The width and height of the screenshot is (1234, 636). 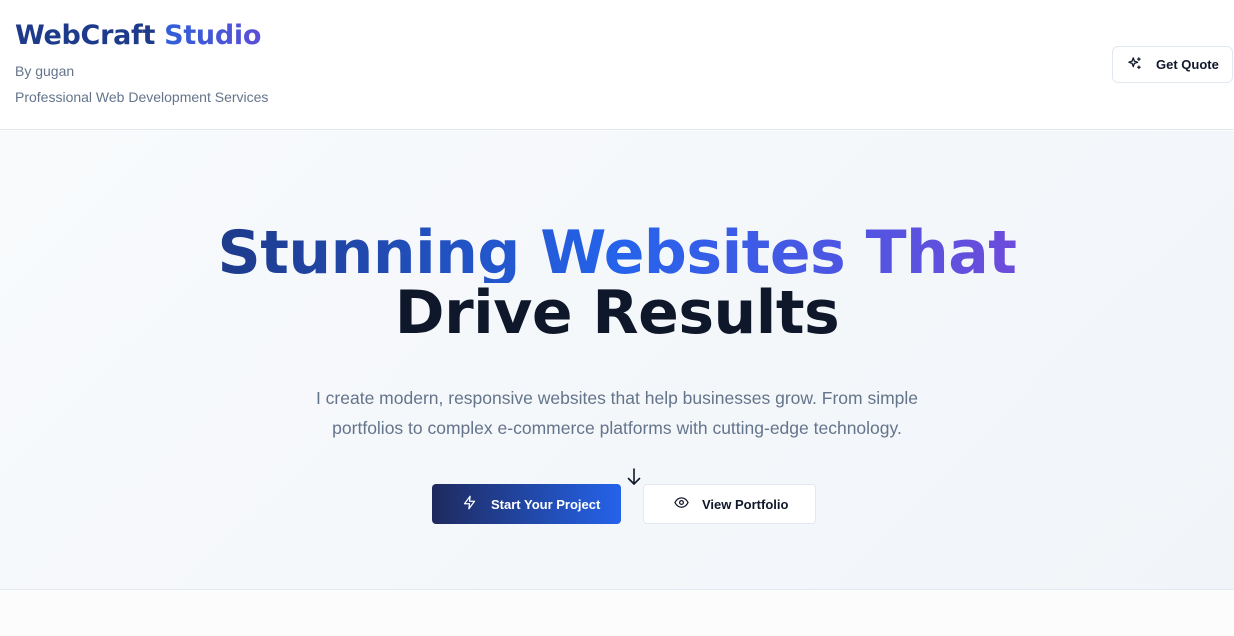 I want to click on brand-tagline: Professional Web Development Services, so click(x=142, y=97).